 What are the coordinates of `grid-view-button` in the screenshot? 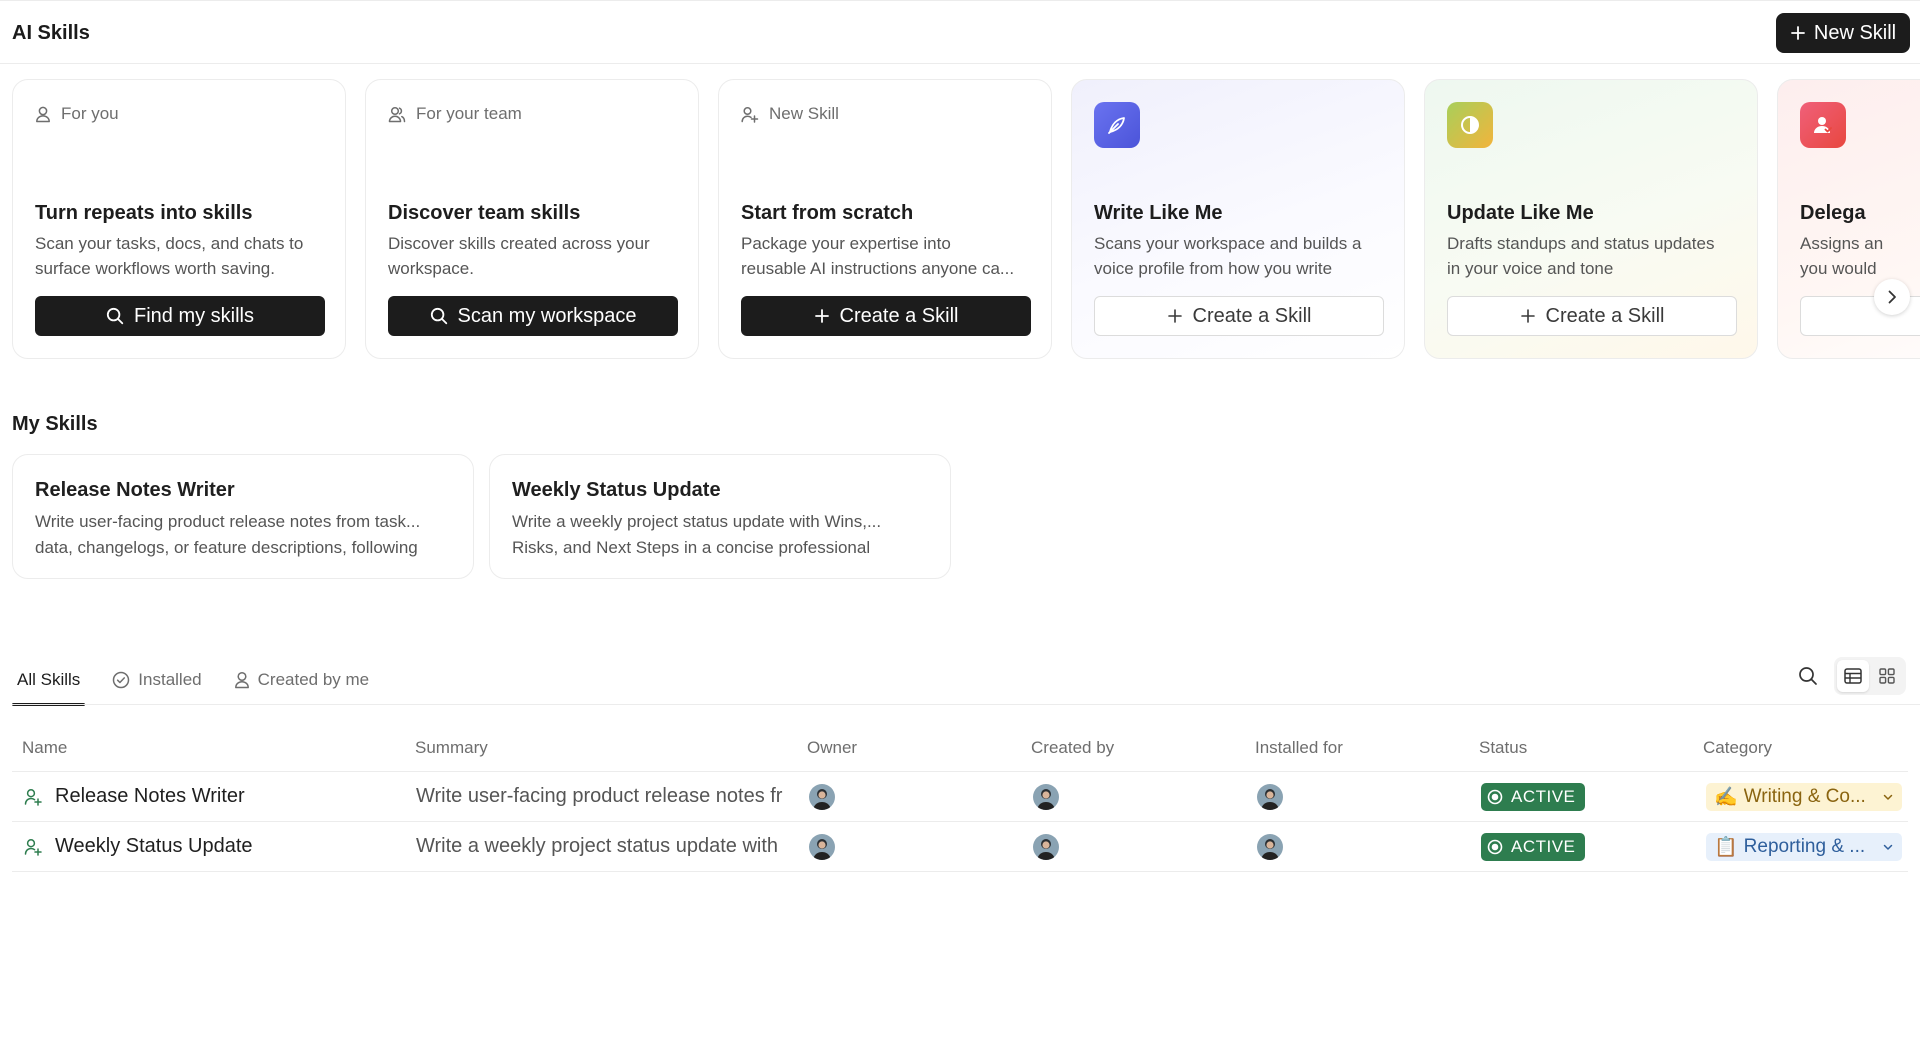 It's located at (1887, 676).